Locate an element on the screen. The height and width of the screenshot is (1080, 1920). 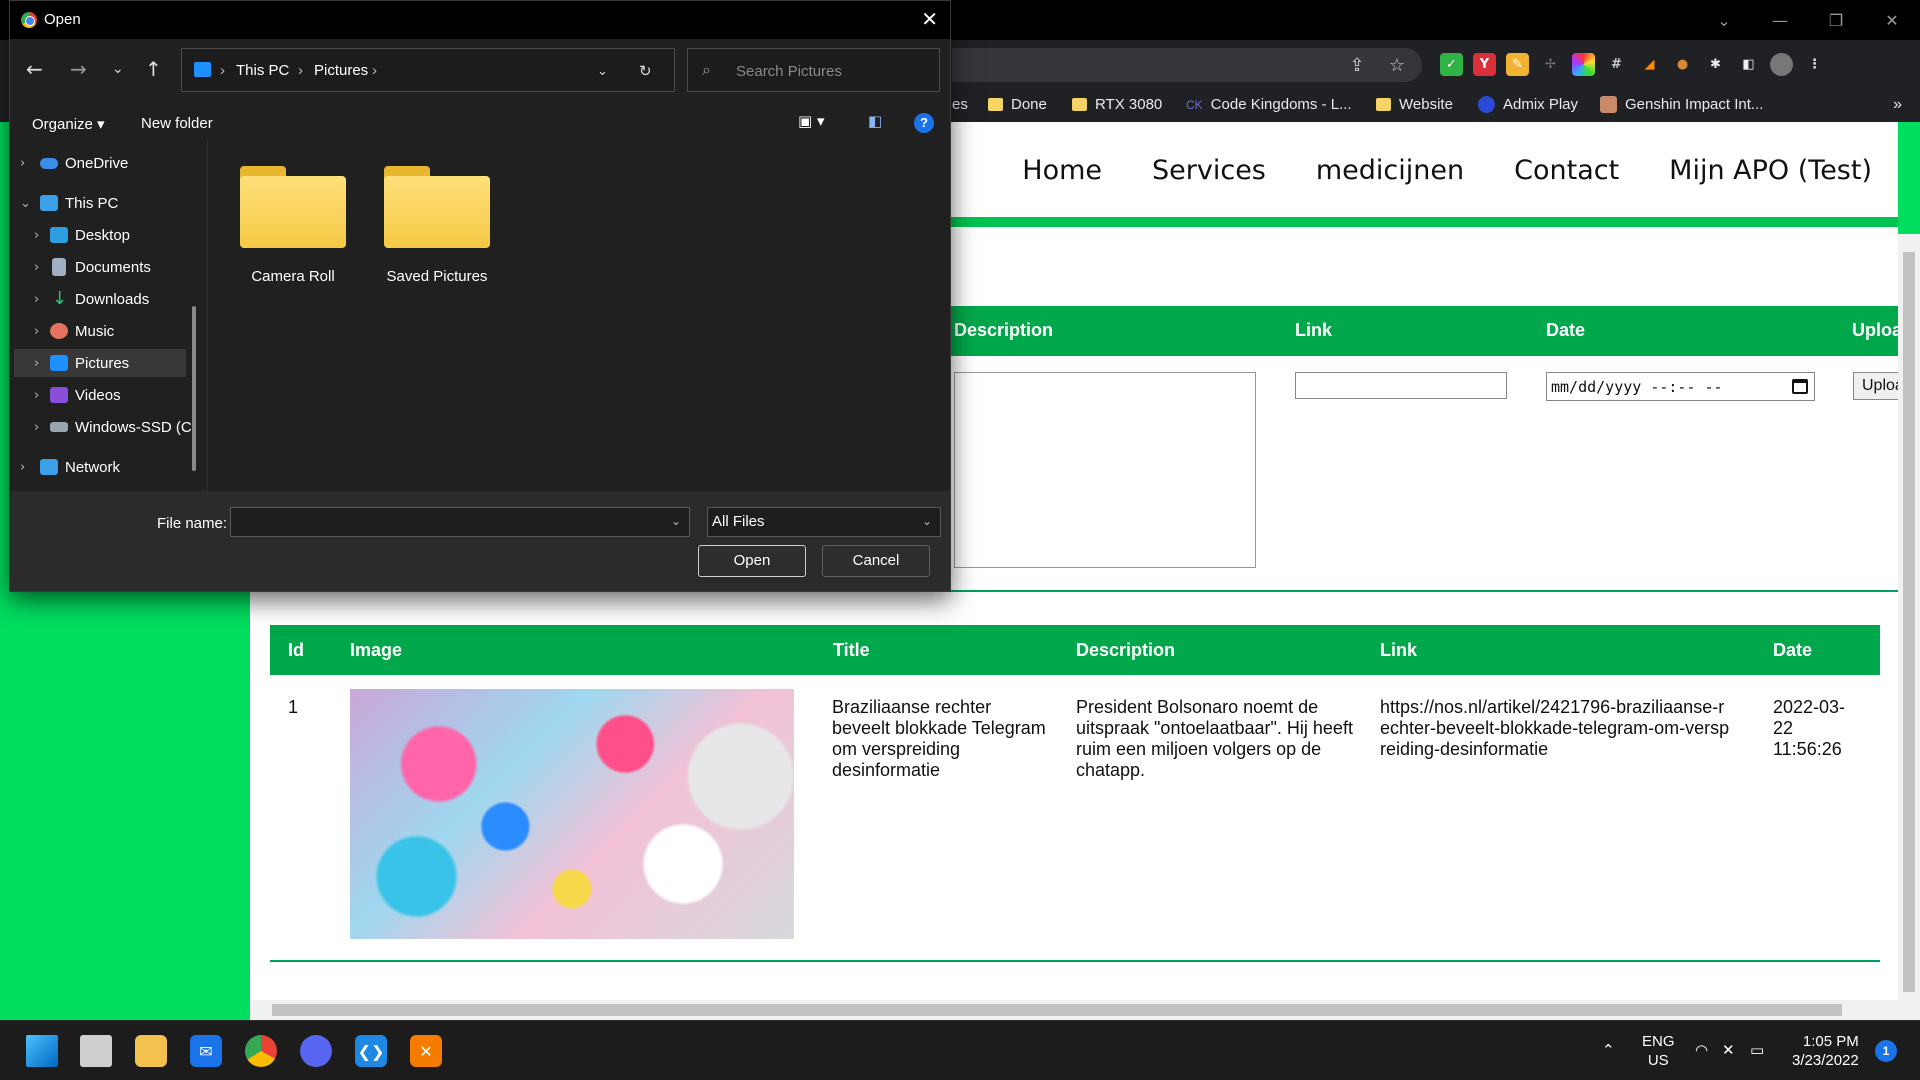
clock: 1:05 PM 3/23/2022 is located at coordinates (1825, 1051).